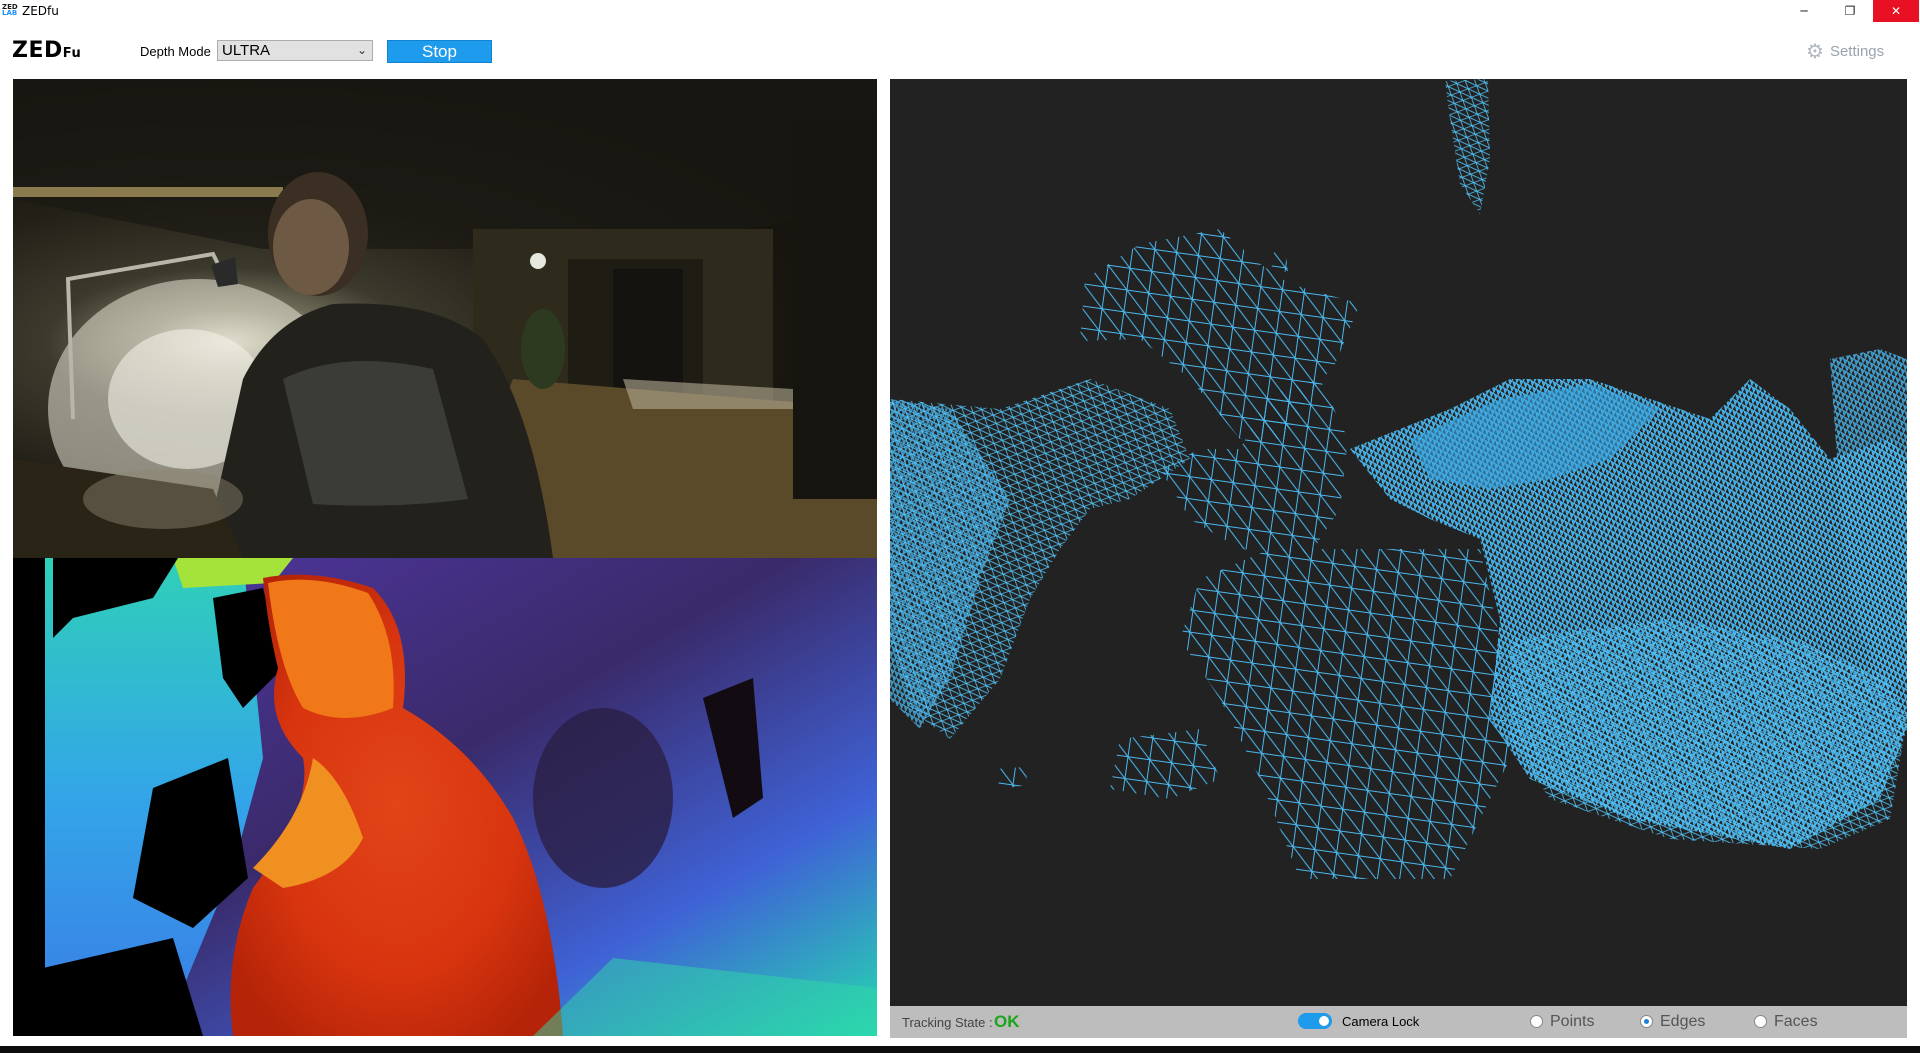 The height and width of the screenshot is (1053, 1920). Describe the element at coordinates (1896, 11) in the screenshot. I see `close-button: ✕` at that location.